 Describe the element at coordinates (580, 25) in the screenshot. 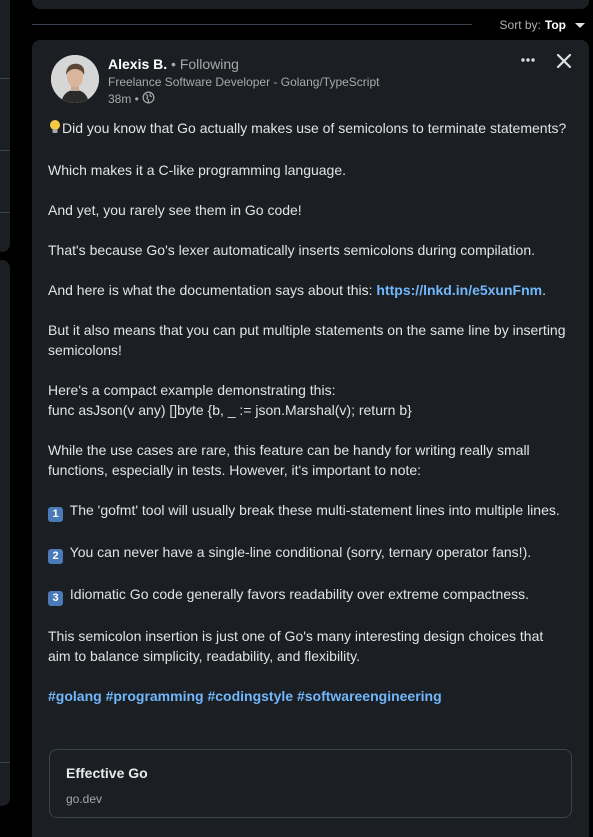

I see `caret-down-icon` at that location.